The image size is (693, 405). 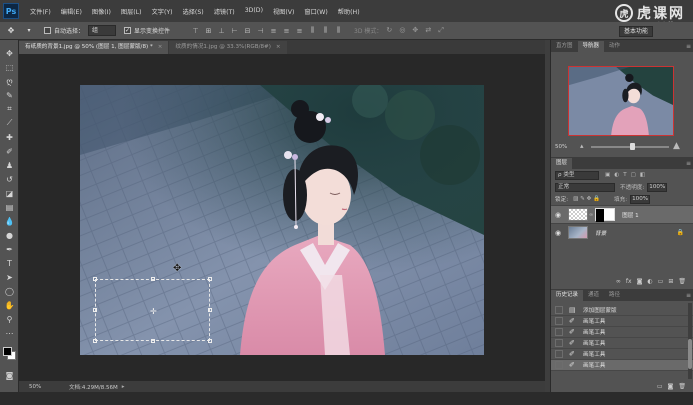 What do you see at coordinates (102, 30) in the screenshot?
I see `auto-select-dropdown: 组` at bounding box center [102, 30].